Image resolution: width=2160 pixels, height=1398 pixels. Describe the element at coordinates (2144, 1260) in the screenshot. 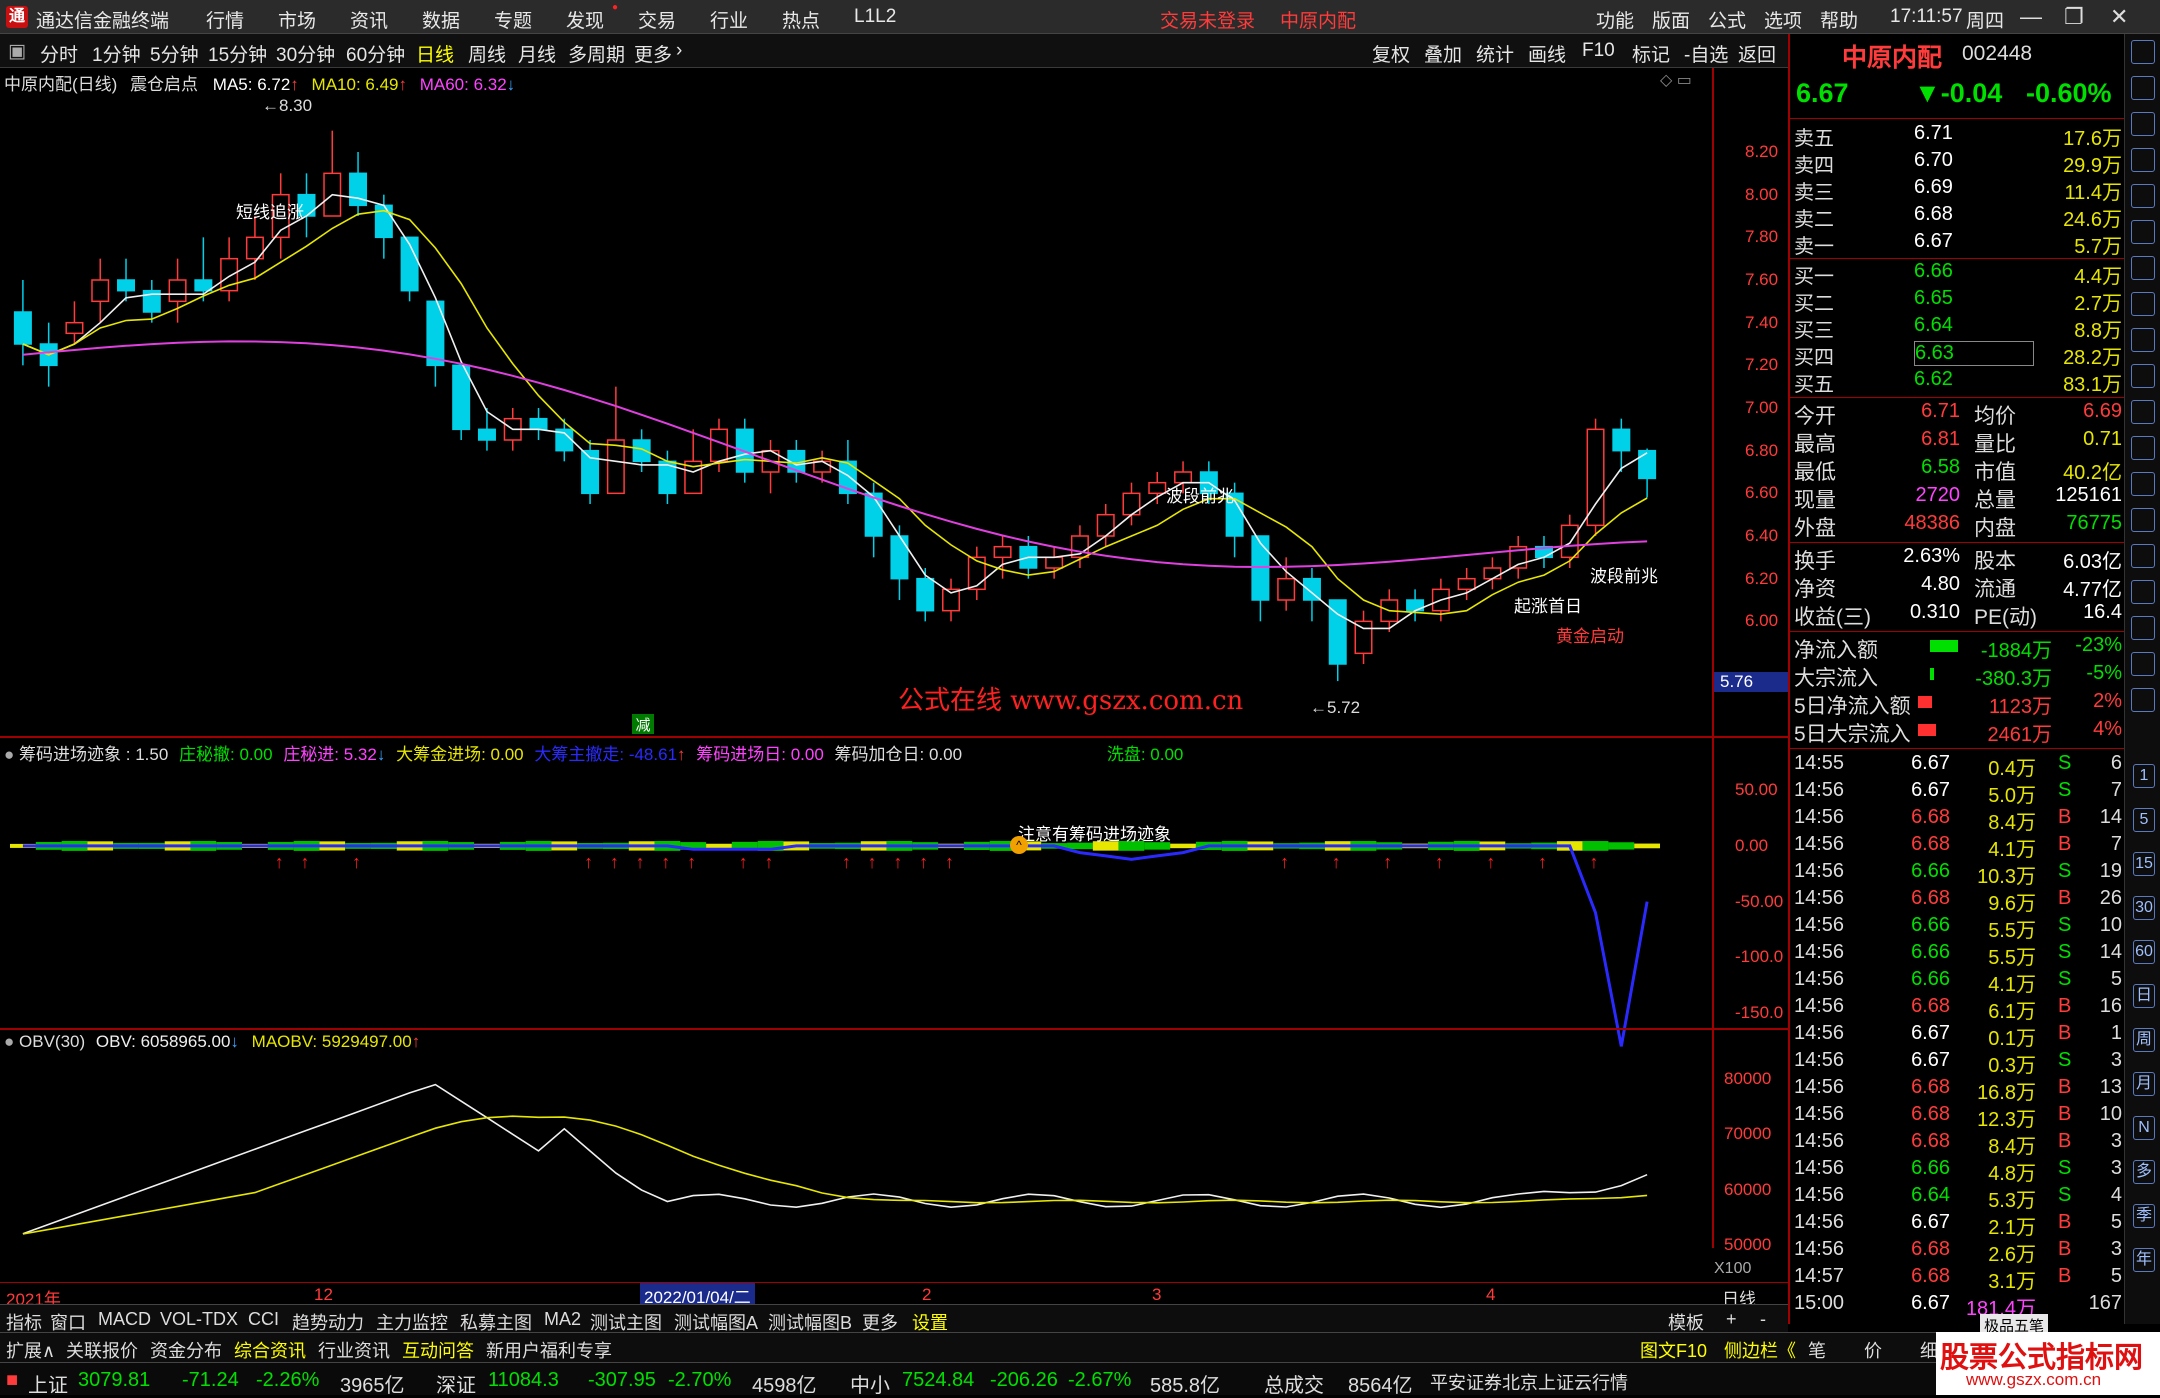

I see `side-period-11: 年` at that location.